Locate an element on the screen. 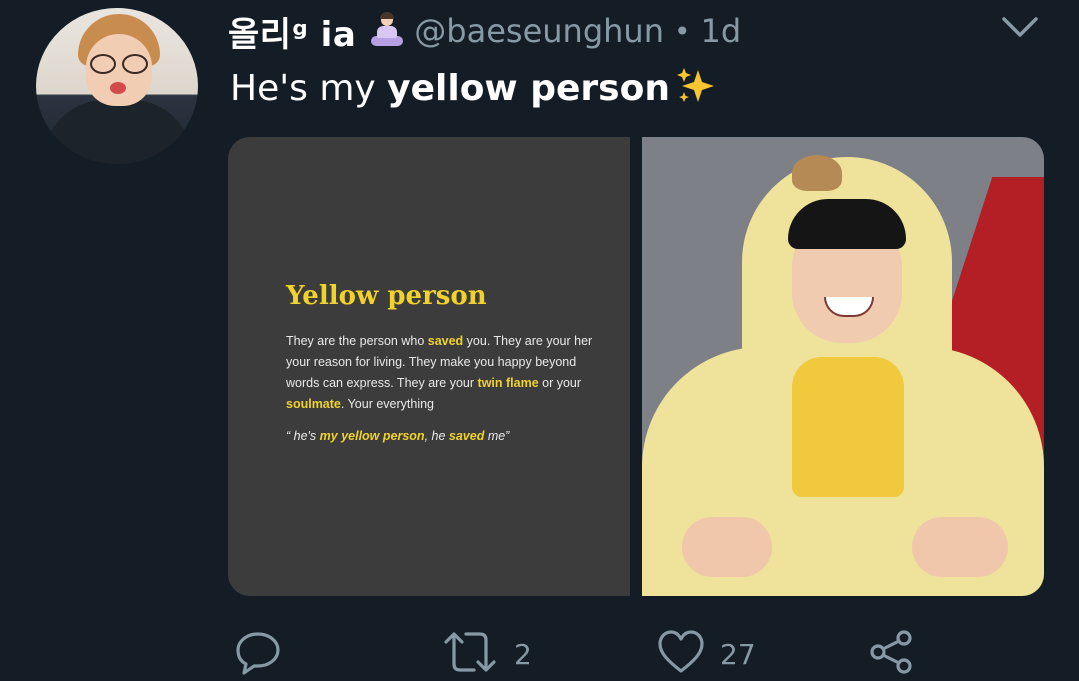 The image size is (1079, 681). profile-avatar is located at coordinates (117, 86).